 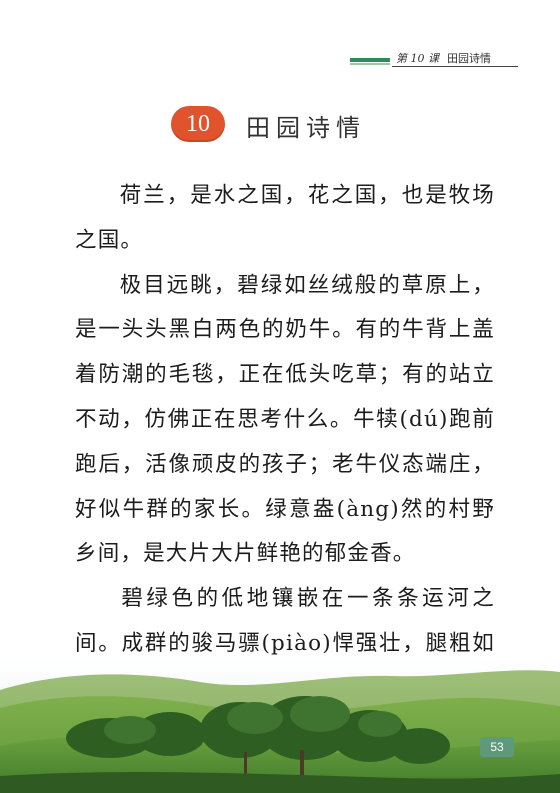 I want to click on header-decoration, so click(x=370, y=62).